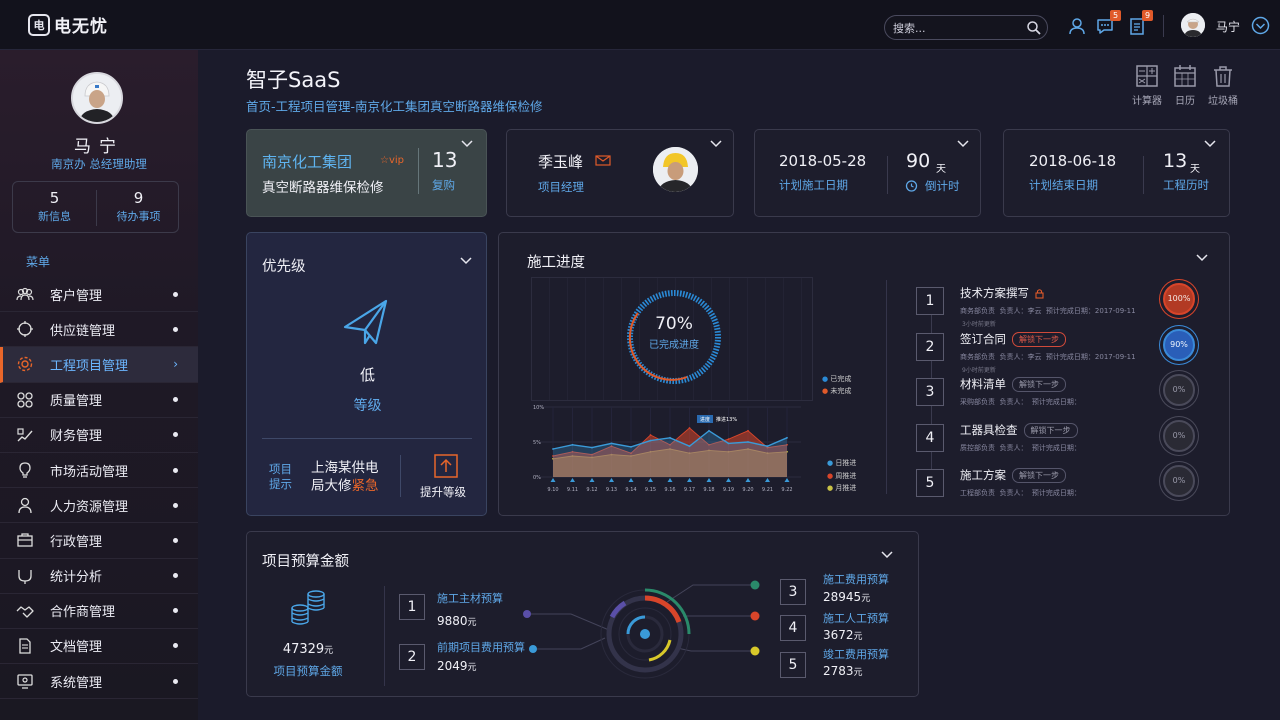  What do you see at coordinates (396, 160) in the screenshot?
I see `vip-label: vip` at bounding box center [396, 160].